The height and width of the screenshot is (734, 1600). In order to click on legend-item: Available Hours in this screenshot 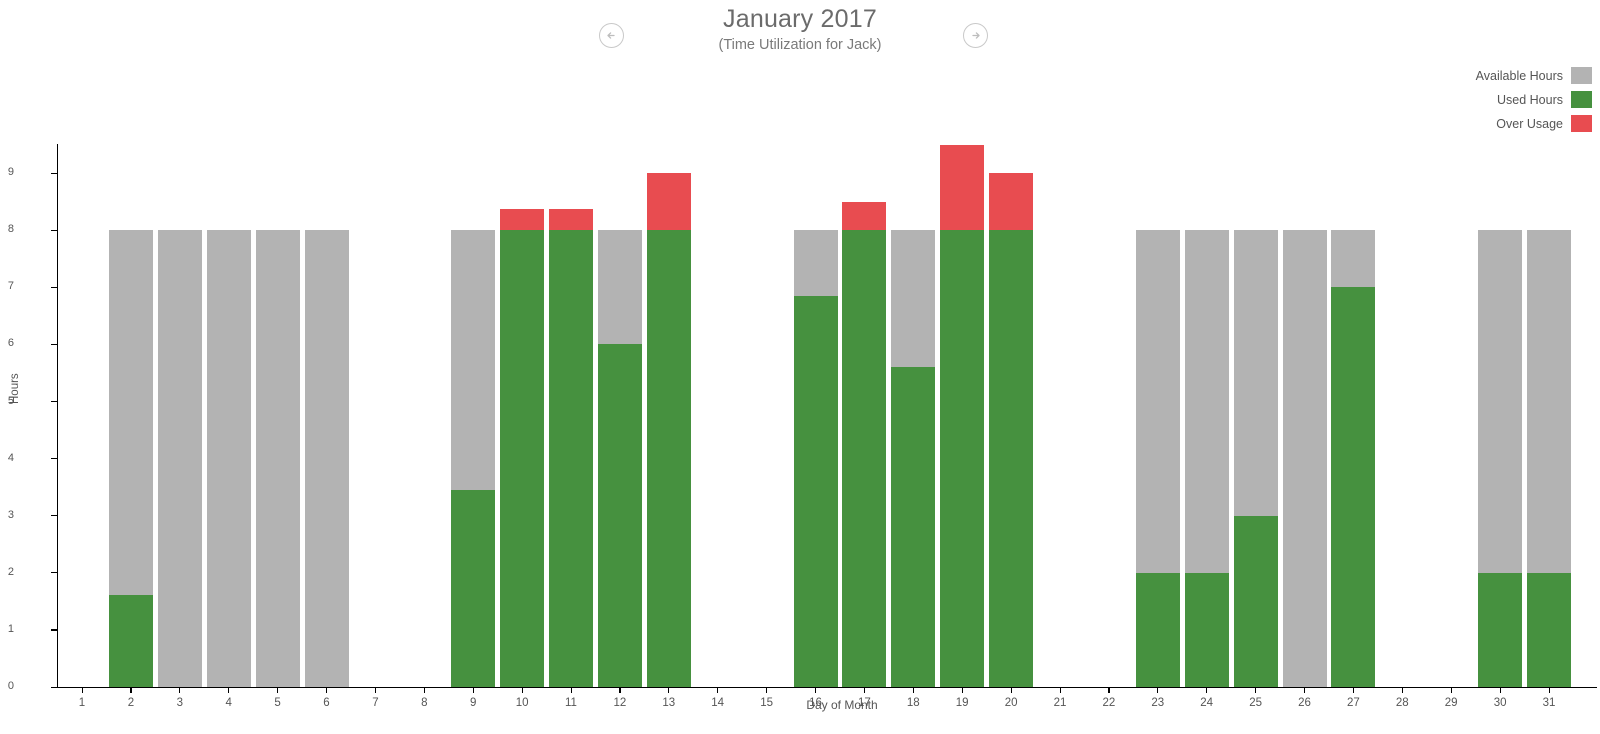, I will do `click(1534, 75)`.